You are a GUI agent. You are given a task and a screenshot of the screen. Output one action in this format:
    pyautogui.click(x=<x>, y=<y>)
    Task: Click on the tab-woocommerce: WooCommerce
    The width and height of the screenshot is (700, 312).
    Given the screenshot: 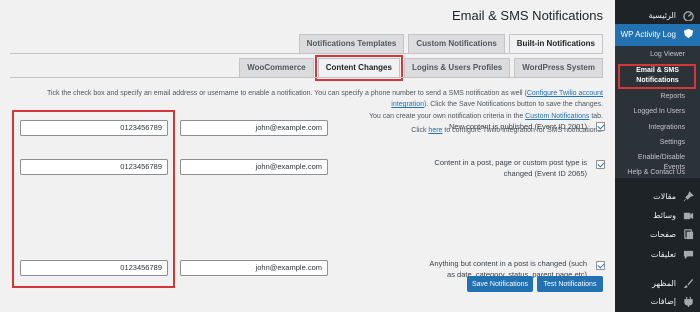 What is the action you would take?
    pyautogui.click(x=276, y=68)
    